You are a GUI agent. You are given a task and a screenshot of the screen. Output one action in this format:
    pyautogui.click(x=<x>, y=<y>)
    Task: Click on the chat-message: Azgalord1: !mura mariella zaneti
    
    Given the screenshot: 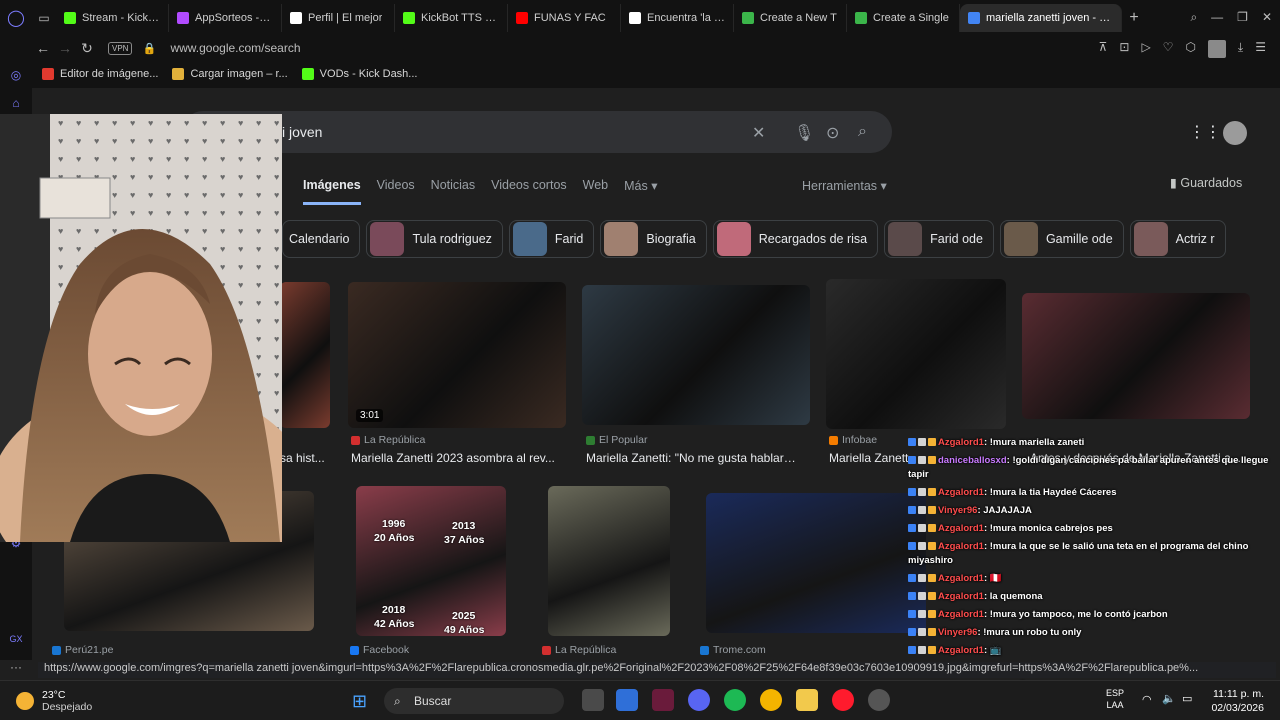 What is the action you would take?
    pyautogui.click(x=1091, y=443)
    